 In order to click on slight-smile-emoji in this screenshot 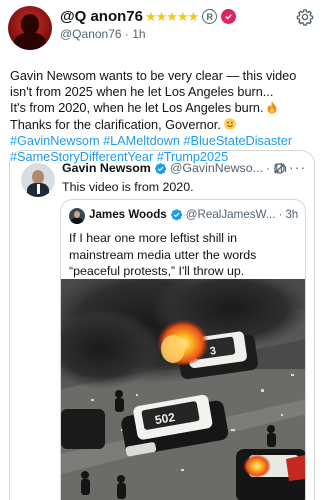, I will do `click(230, 123)`.